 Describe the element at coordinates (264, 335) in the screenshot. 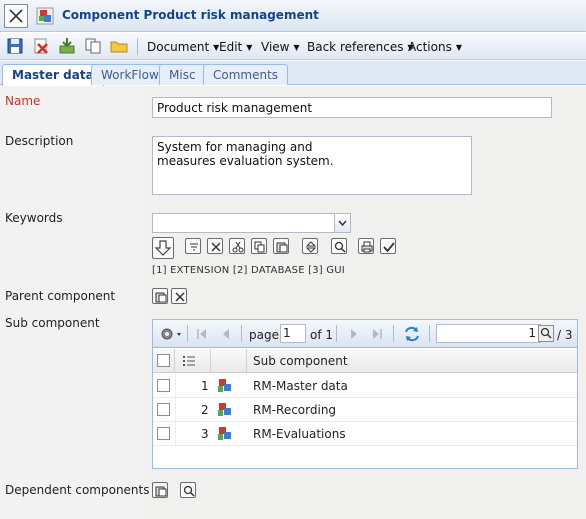

I see `page-label: page` at that location.